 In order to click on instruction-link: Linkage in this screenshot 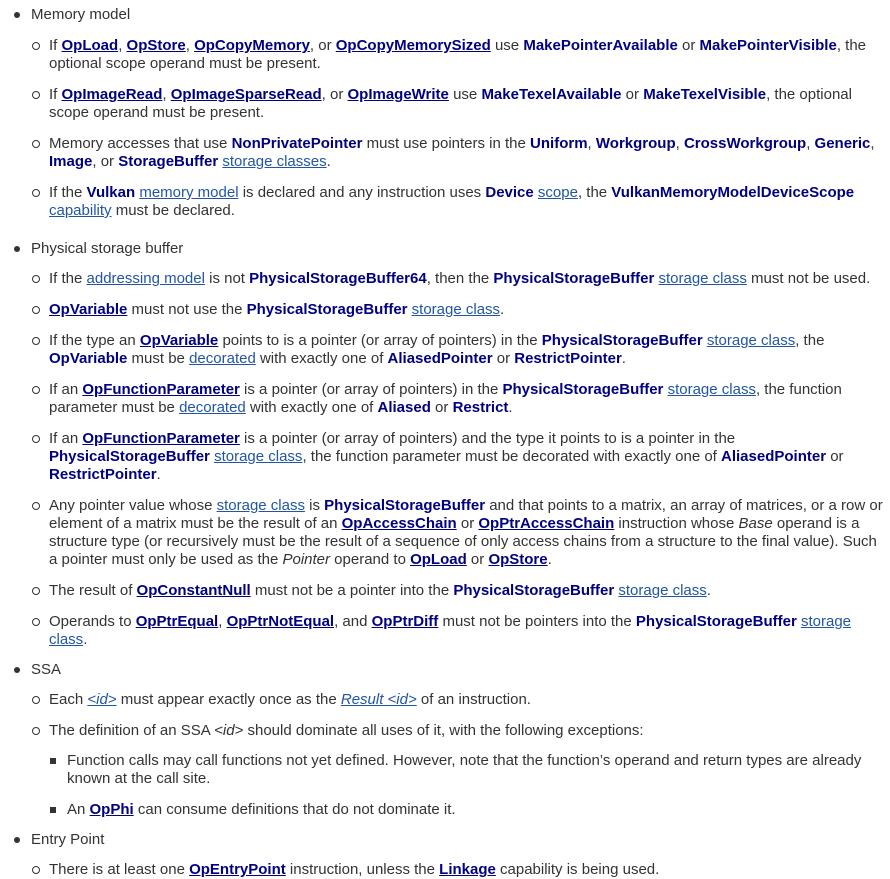, I will do `click(467, 869)`.